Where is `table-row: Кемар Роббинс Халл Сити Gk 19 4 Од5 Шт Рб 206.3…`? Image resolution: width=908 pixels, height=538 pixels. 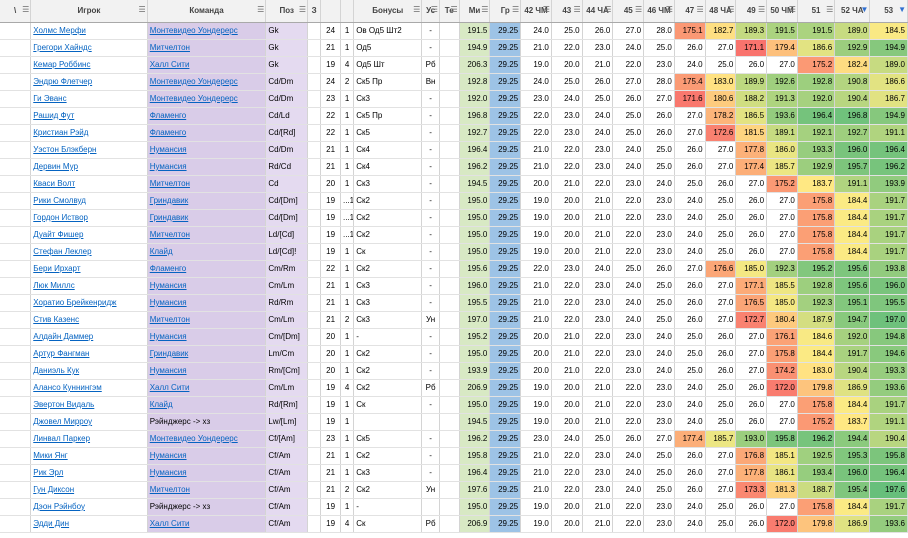 table-row: Кемар Роббинс Халл Сити Gk 19 4 Од5 Шт Рб 206.3… is located at coordinates (454, 65).